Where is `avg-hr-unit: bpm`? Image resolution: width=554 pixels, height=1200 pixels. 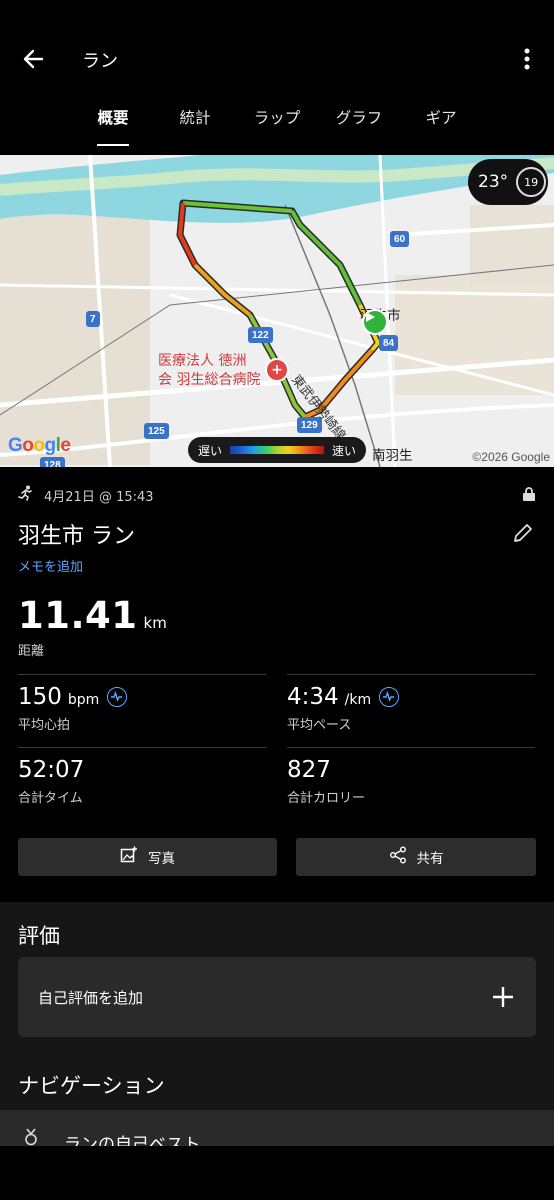 avg-hr-unit: bpm is located at coordinates (83, 700).